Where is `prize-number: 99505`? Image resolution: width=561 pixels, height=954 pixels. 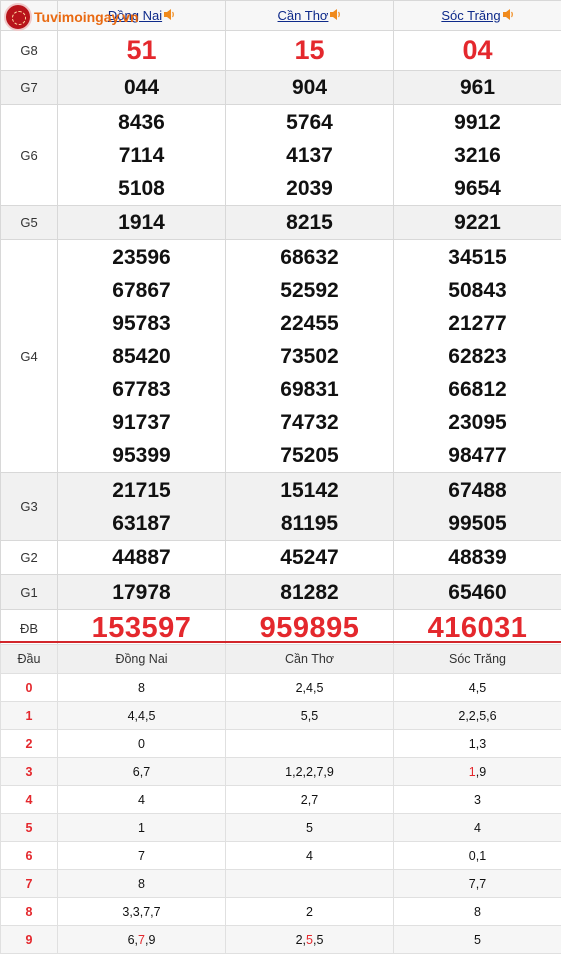 prize-number: 99505 is located at coordinates (477, 523).